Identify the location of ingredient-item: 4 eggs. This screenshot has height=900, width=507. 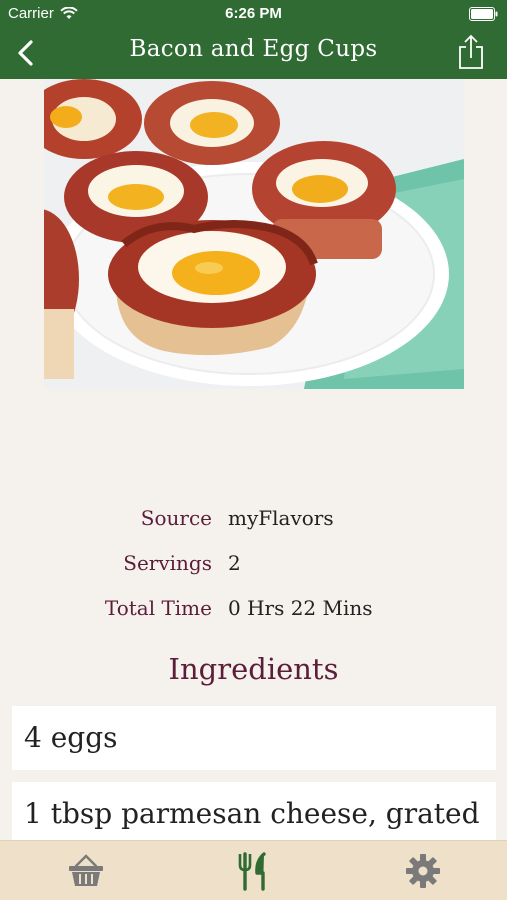
(254, 738).